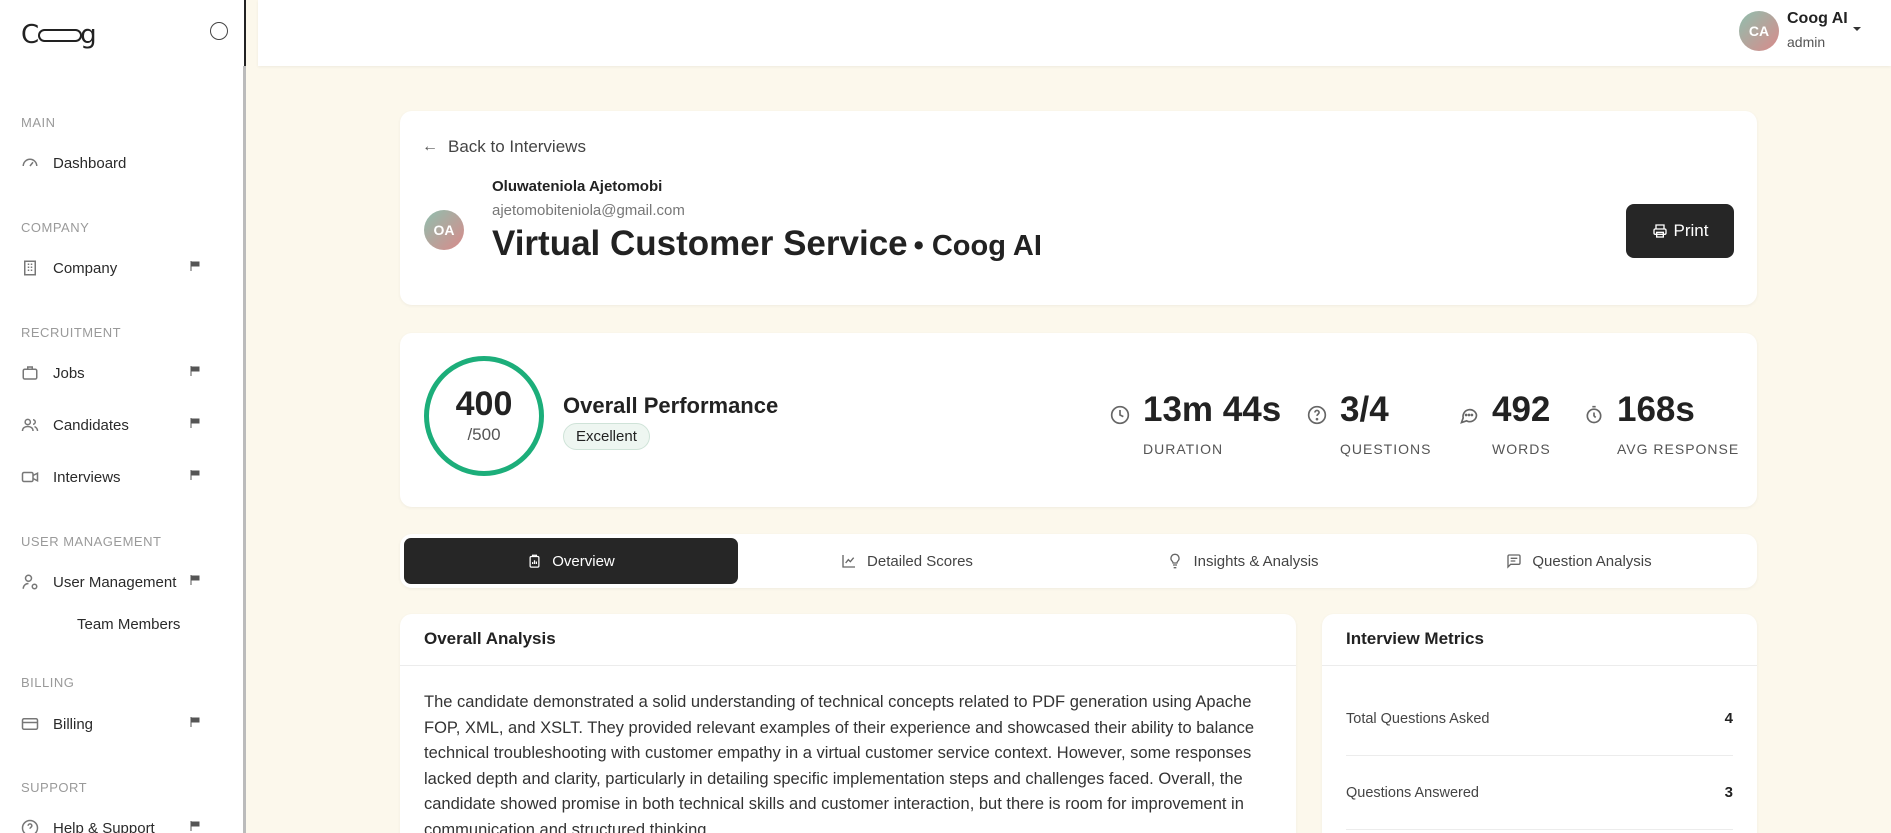  Describe the element at coordinates (73, 724) in the screenshot. I see `sidebar-item-label: Billing` at that location.